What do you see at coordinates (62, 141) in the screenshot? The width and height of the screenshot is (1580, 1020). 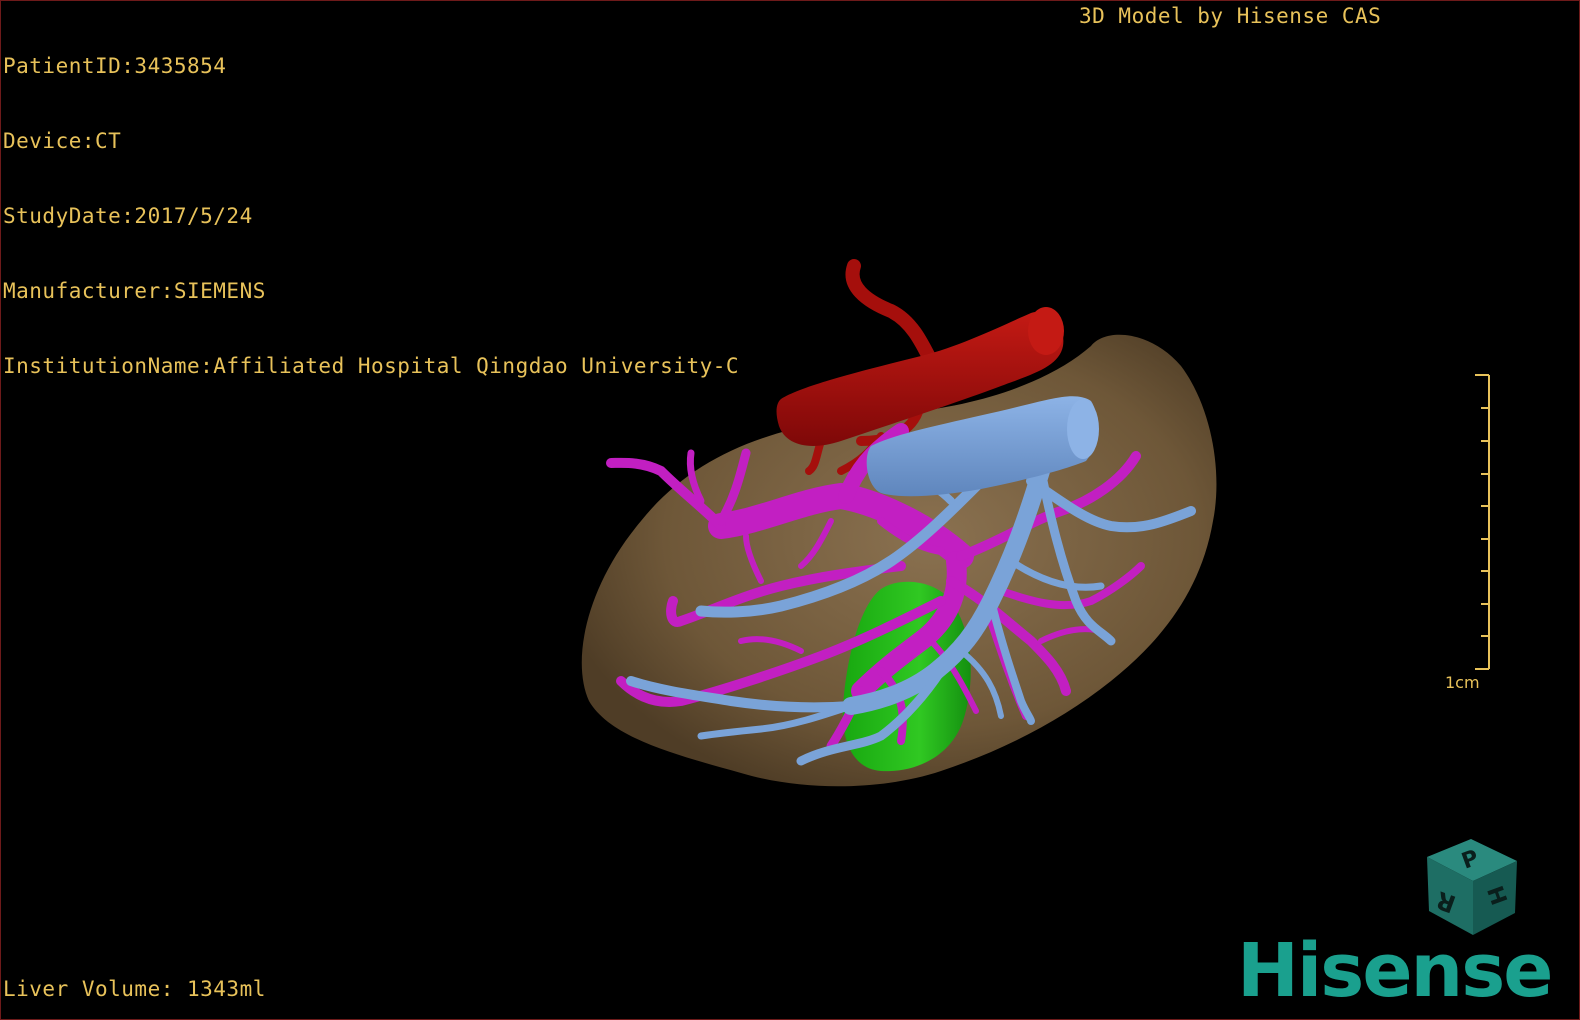 I see `device: Device:CT` at bounding box center [62, 141].